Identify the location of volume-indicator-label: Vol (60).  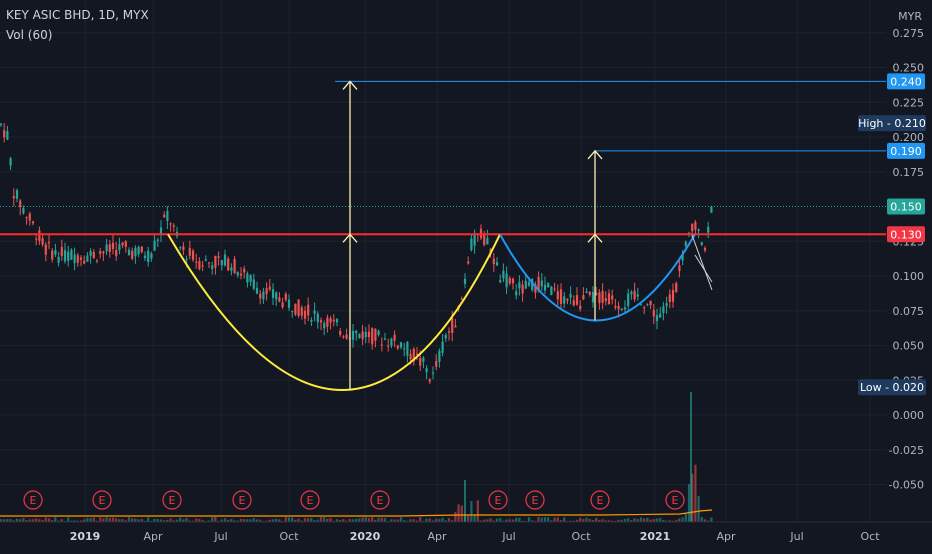
(29, 35).